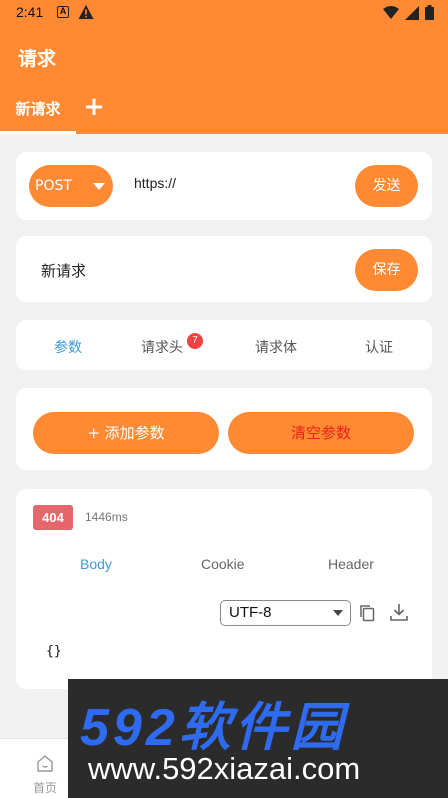  I want to click on request-name-input: 新请求, so click(63, 270).